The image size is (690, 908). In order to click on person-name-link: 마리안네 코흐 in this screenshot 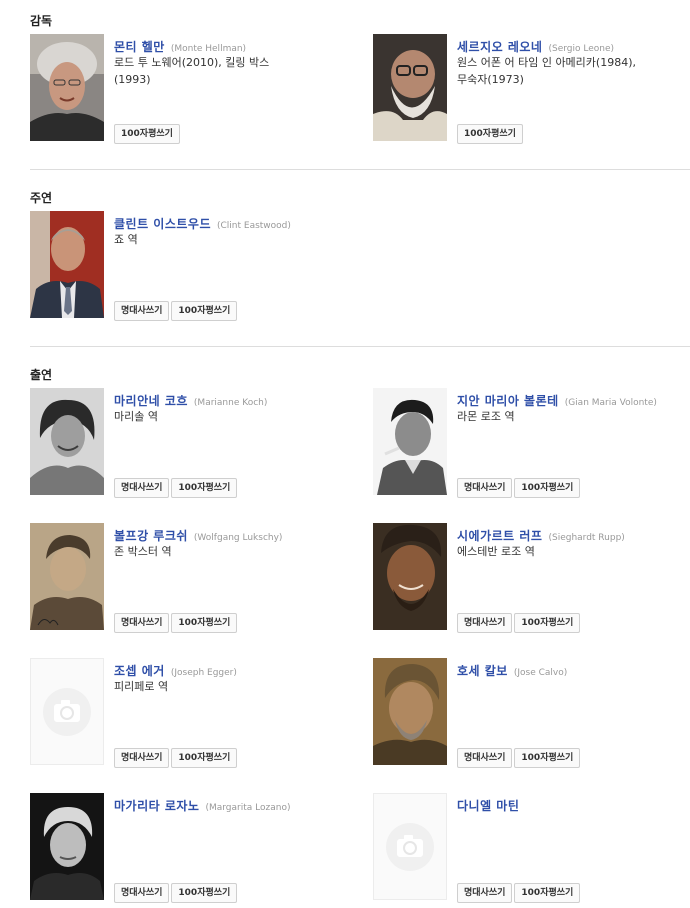, I will do `click(151, 401)`.